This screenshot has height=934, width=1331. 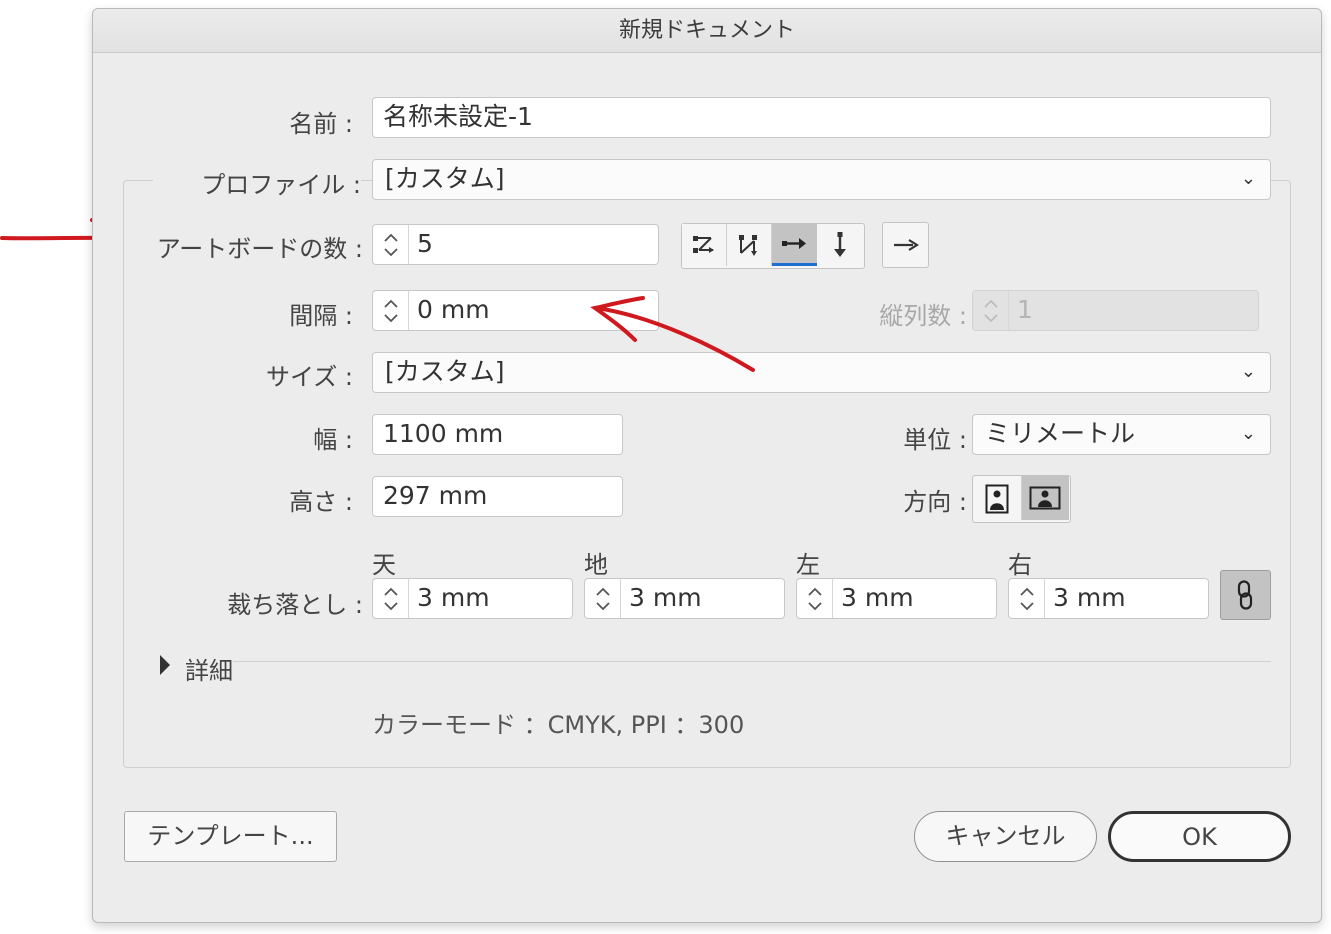 I want to click on name-input: 名称未設定-1, so click(x=821, y=117).